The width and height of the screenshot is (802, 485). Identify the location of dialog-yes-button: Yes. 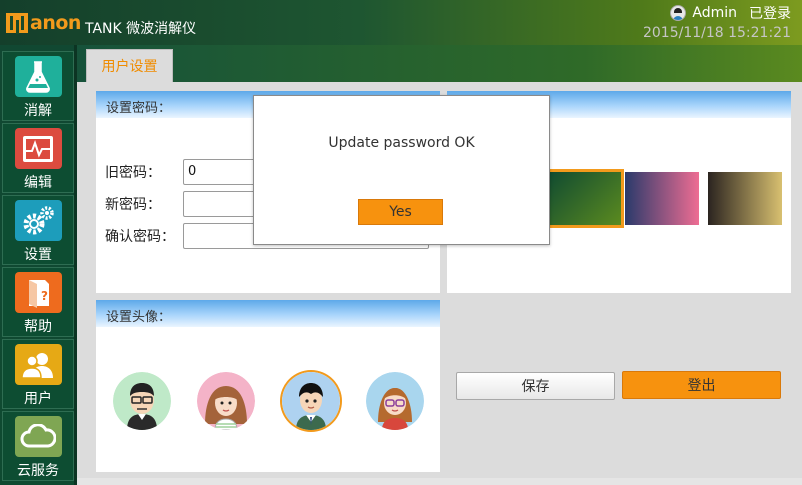
(400, 212).